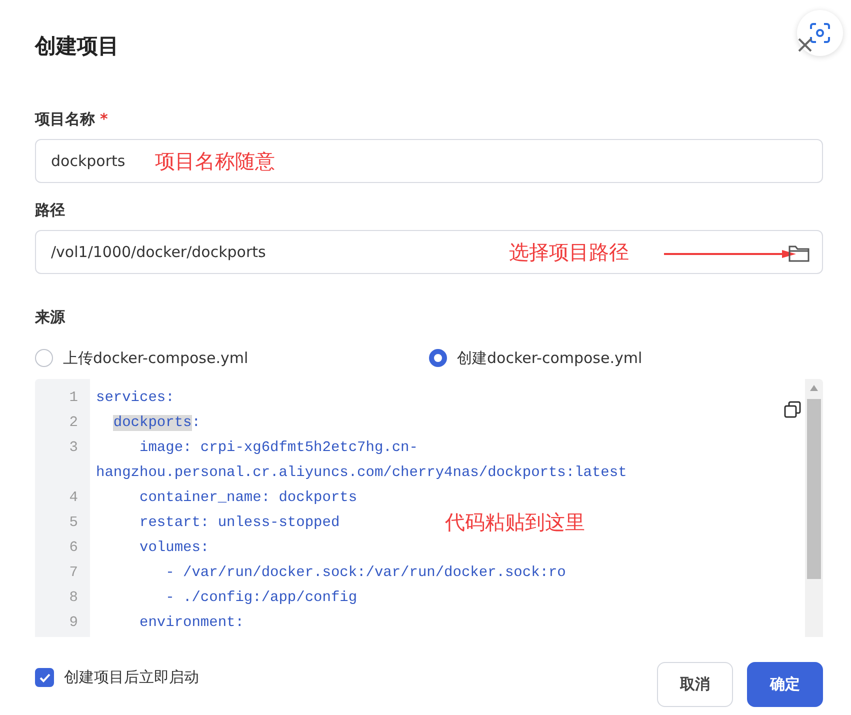  Describe the element at coordinates (365, 573) in the screenshot. I see `code-line: - /var/run/docker.sock:/var/run/docker.sock:ro` at that location.